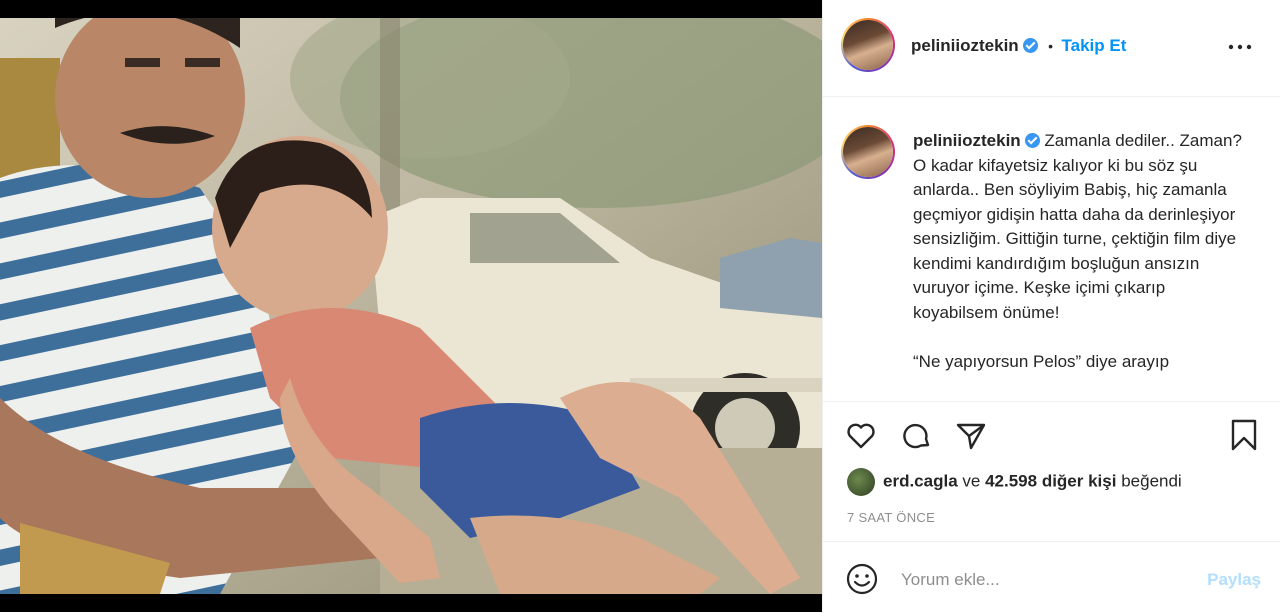  Describe the element at coordinates (1030, 45) in the screenshot. I see `verified-icon` at that location.